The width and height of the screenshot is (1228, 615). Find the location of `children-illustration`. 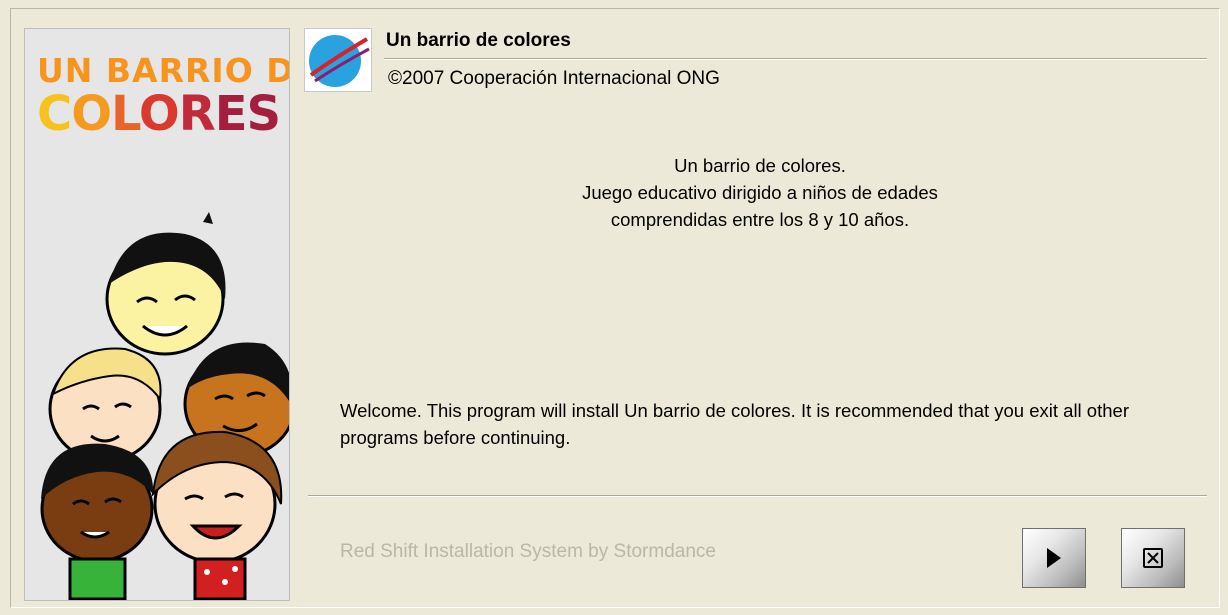

children-illustration is located at coordinates (164, 406).